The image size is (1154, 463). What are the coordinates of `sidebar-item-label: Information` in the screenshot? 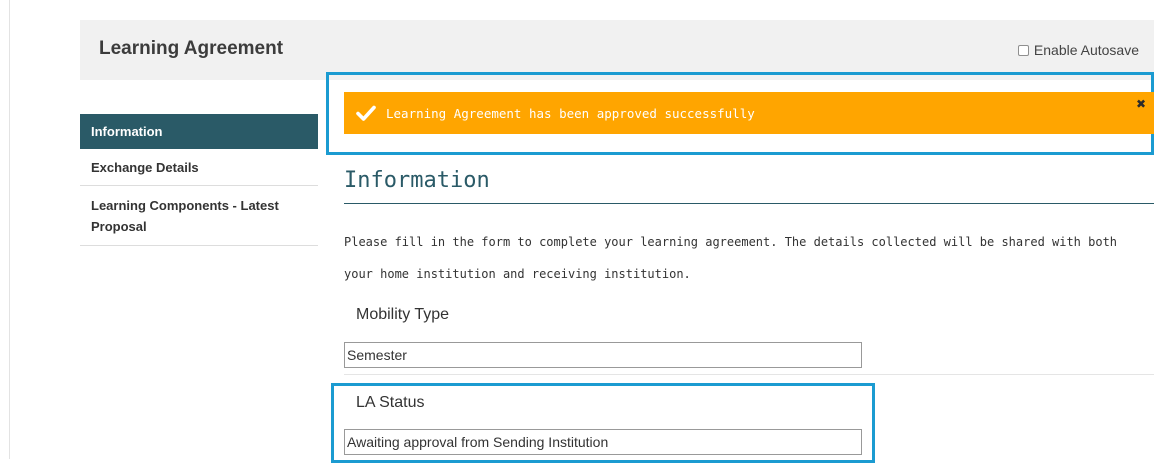 It's located at (127, 131).